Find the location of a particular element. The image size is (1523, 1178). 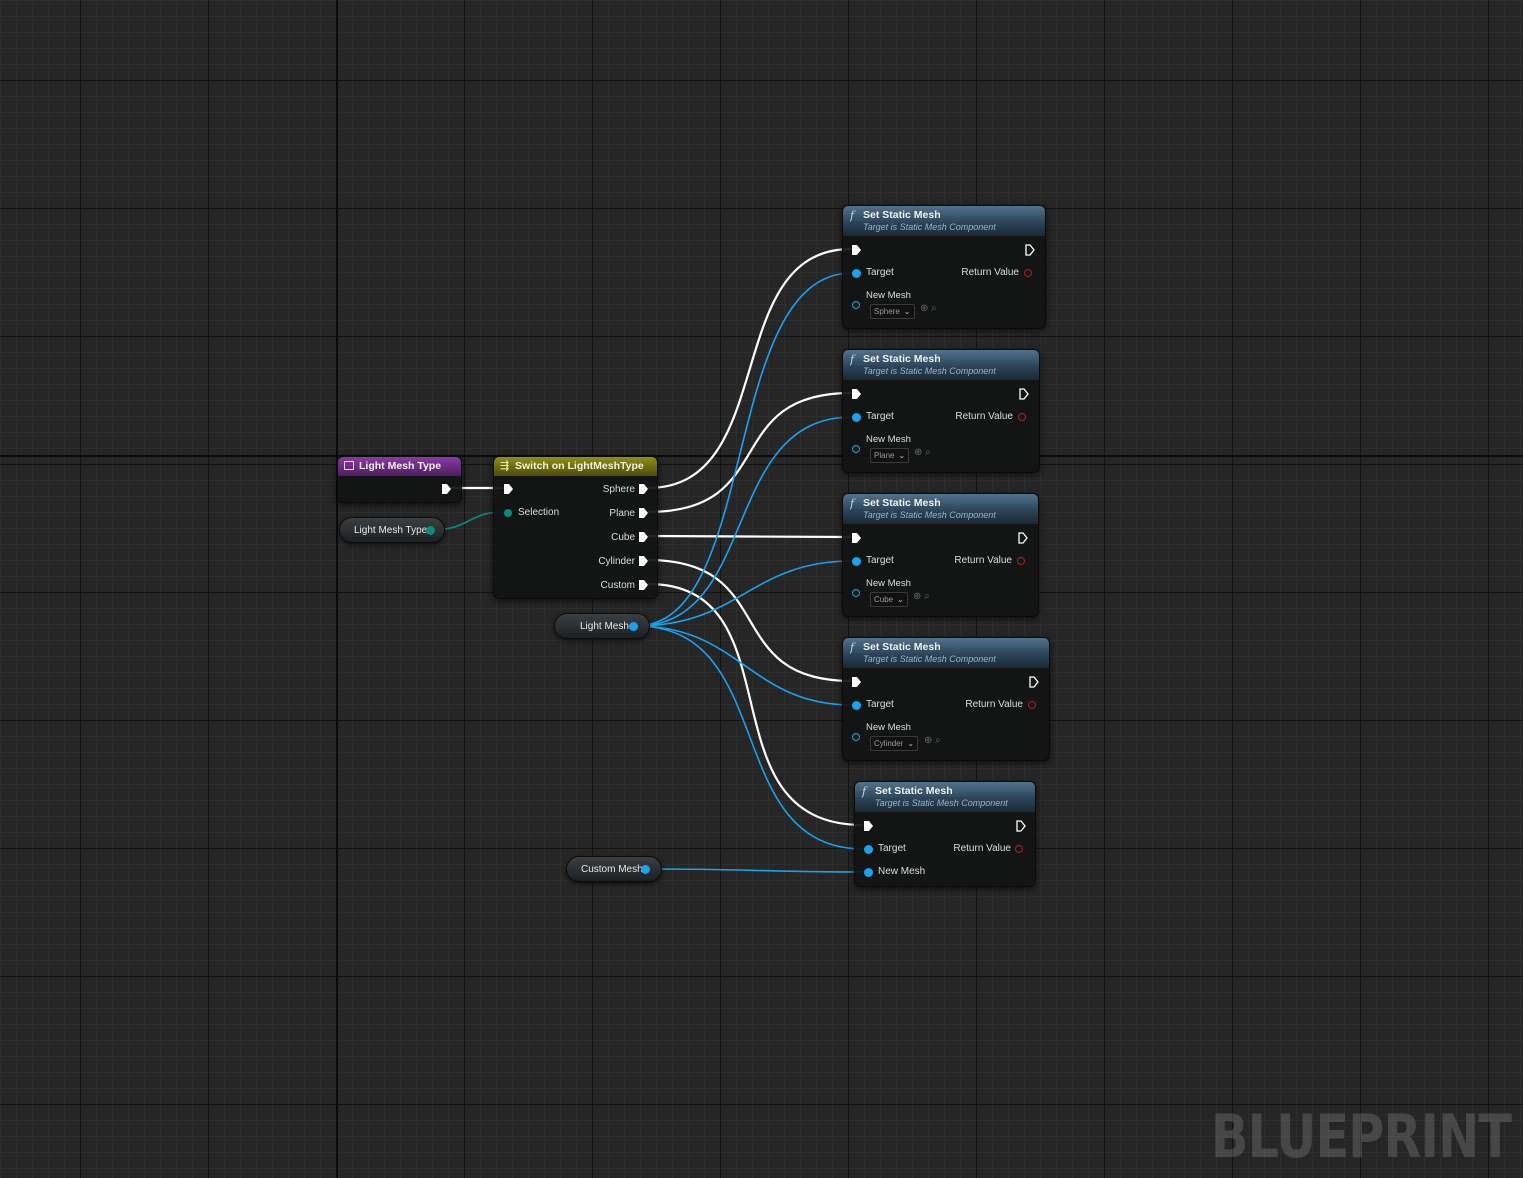

object-wire-custom-mesh is located at coordinates (756, 870).